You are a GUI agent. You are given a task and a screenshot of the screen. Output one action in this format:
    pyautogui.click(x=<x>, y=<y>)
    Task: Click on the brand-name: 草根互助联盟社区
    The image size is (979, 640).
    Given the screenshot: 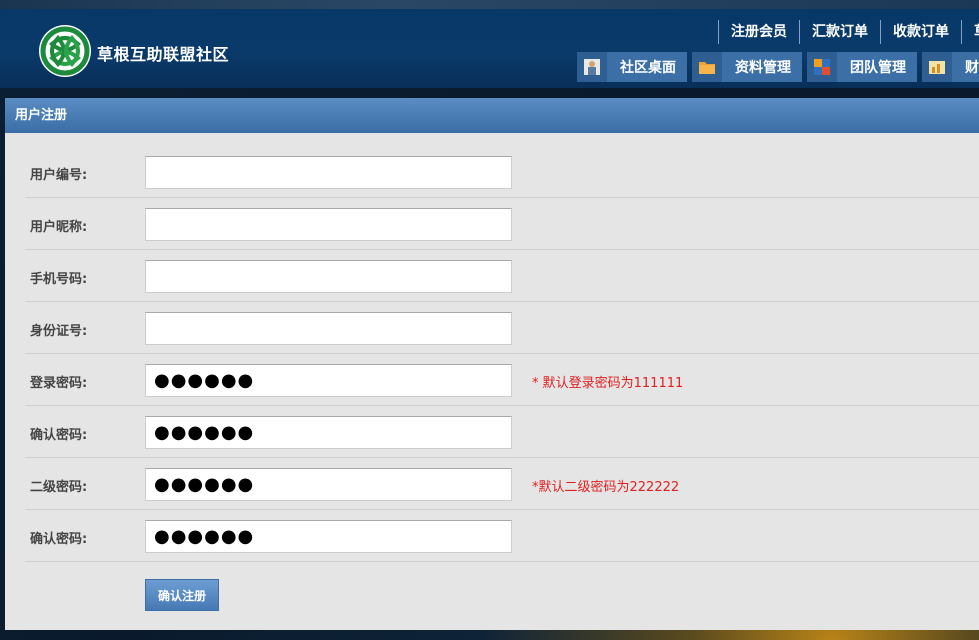 What is the action you would take?
    pyautogui.click(x=163, y=54)
    